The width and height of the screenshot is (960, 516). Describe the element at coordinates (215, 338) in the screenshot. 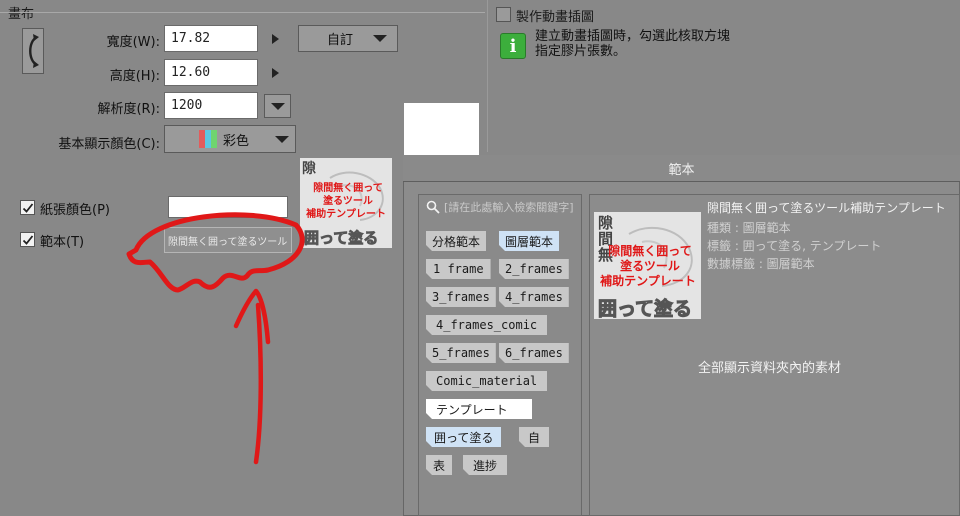

I see `red-annotation-scribble` at that location.